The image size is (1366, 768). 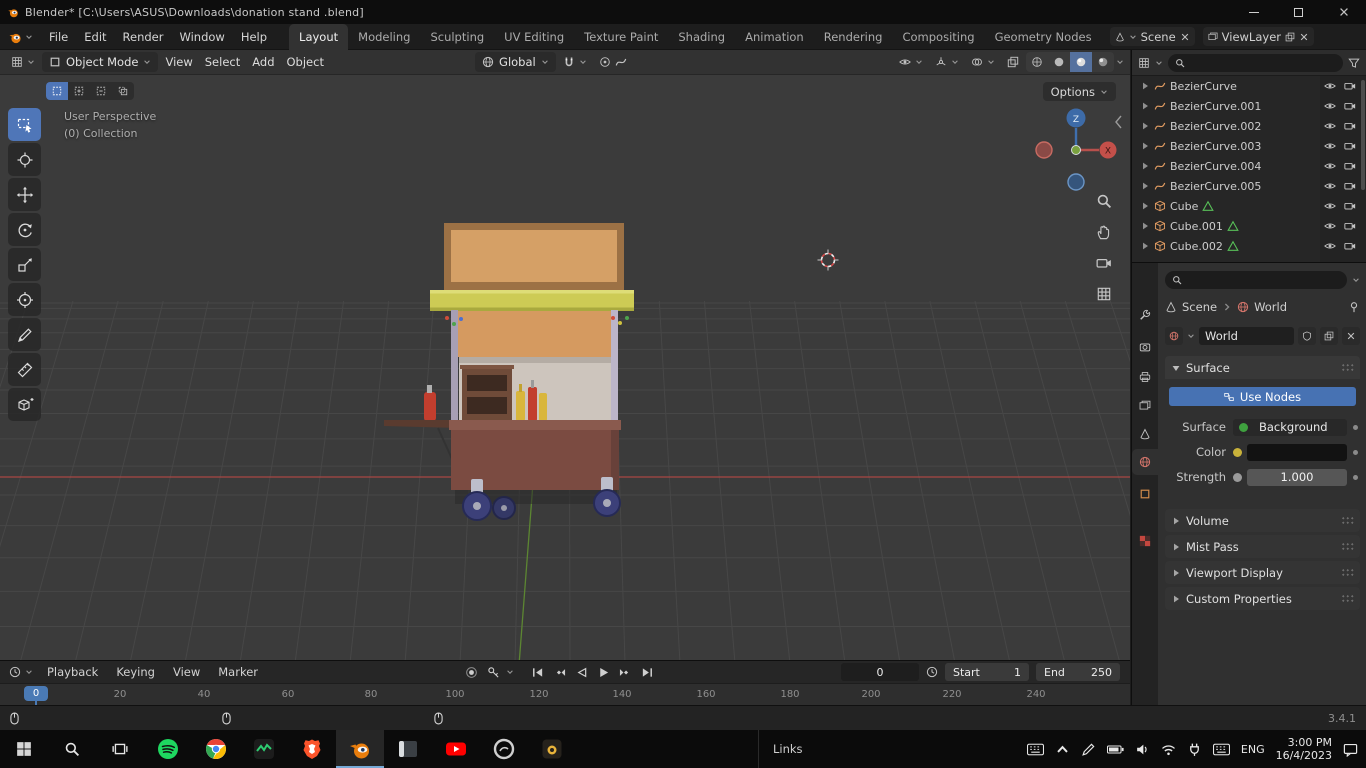 What do you see at coordinates (1249, 206) in the screenshot?
I see `outliner-row-cube: Cube` at bounding box center [1249, 206].